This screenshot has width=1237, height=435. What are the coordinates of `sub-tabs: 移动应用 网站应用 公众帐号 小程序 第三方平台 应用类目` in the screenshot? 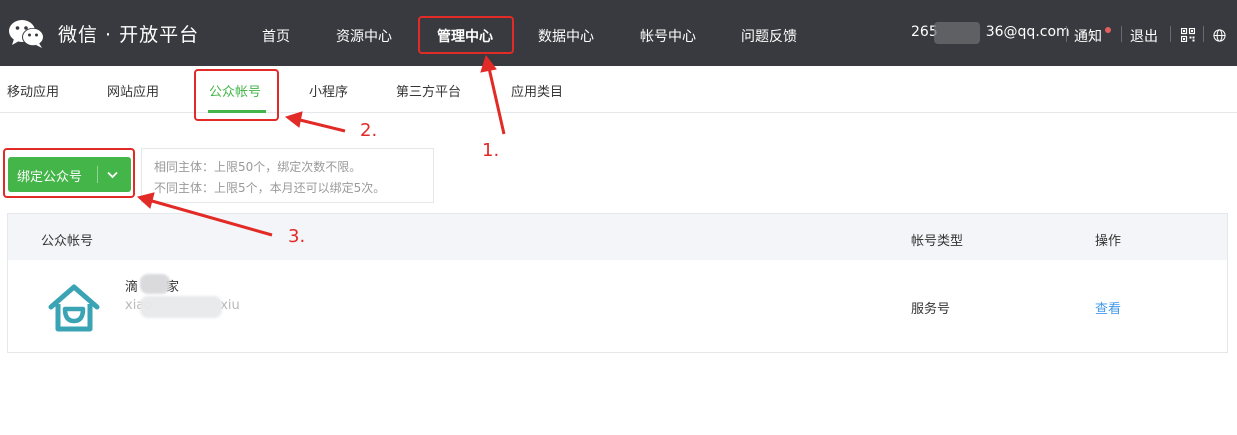 It's located at (618, 89).